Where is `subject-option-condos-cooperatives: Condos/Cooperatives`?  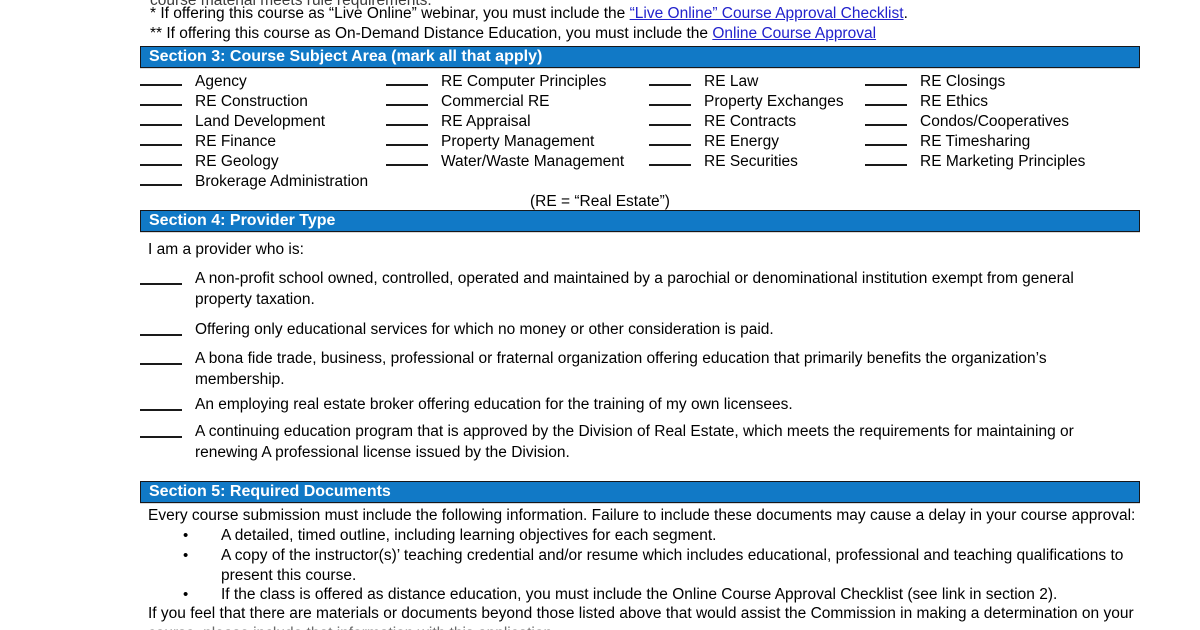
subject-option-condos-cooperatives: Condos/Cooperatives is located at coordinates (995, 121).